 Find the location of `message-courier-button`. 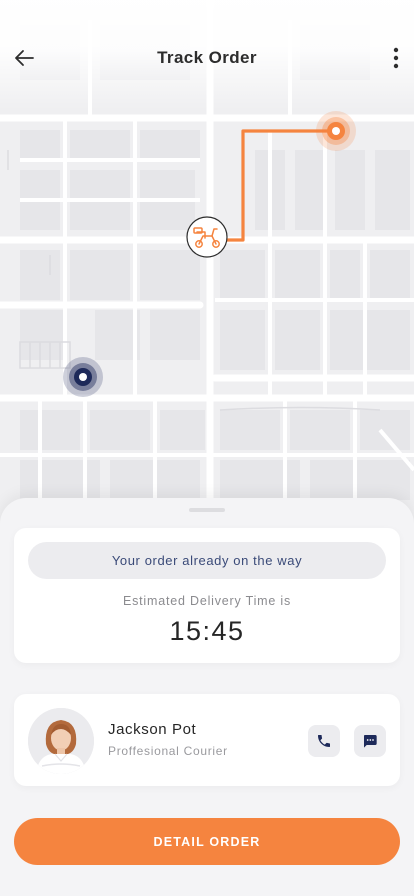

message-courier-button is located at coordinates (370, 741).